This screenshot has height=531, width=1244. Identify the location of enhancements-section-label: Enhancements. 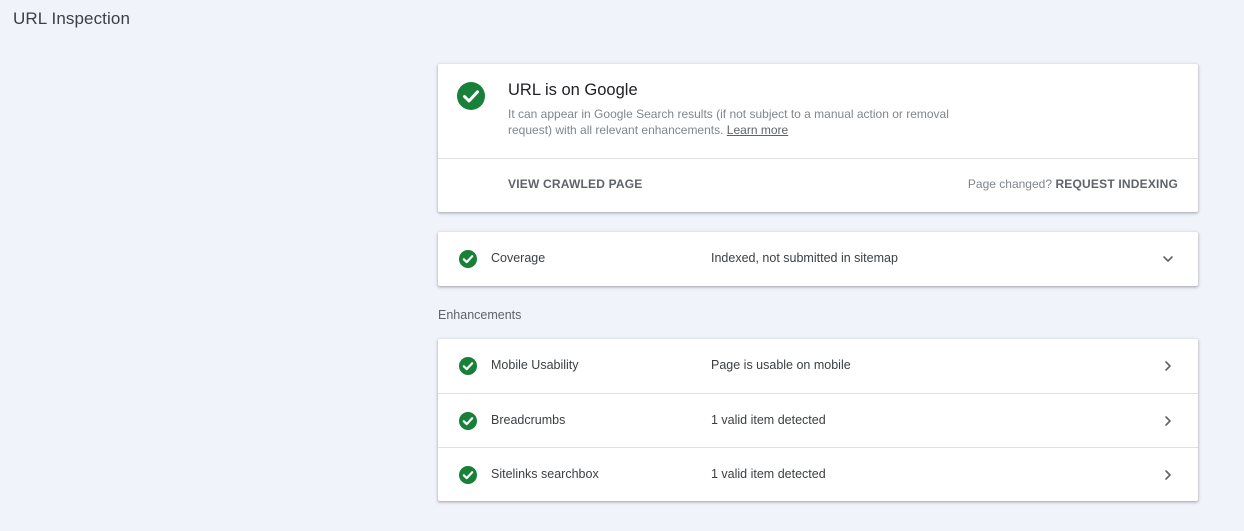
(480, 315).